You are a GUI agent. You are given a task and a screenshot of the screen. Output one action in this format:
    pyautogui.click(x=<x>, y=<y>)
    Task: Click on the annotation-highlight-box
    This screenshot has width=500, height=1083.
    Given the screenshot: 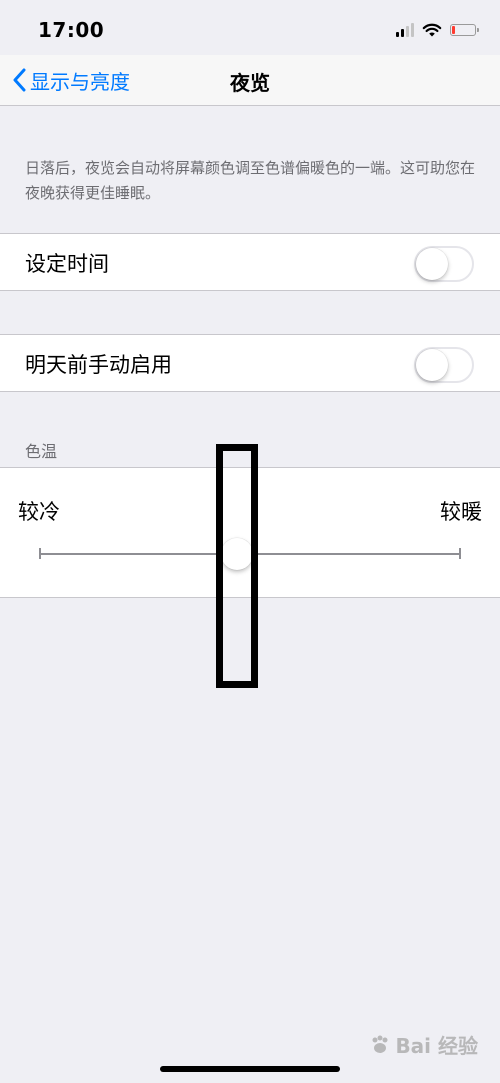 What is the action you would take?
    pyautogui.click(x=237, y=566)
    